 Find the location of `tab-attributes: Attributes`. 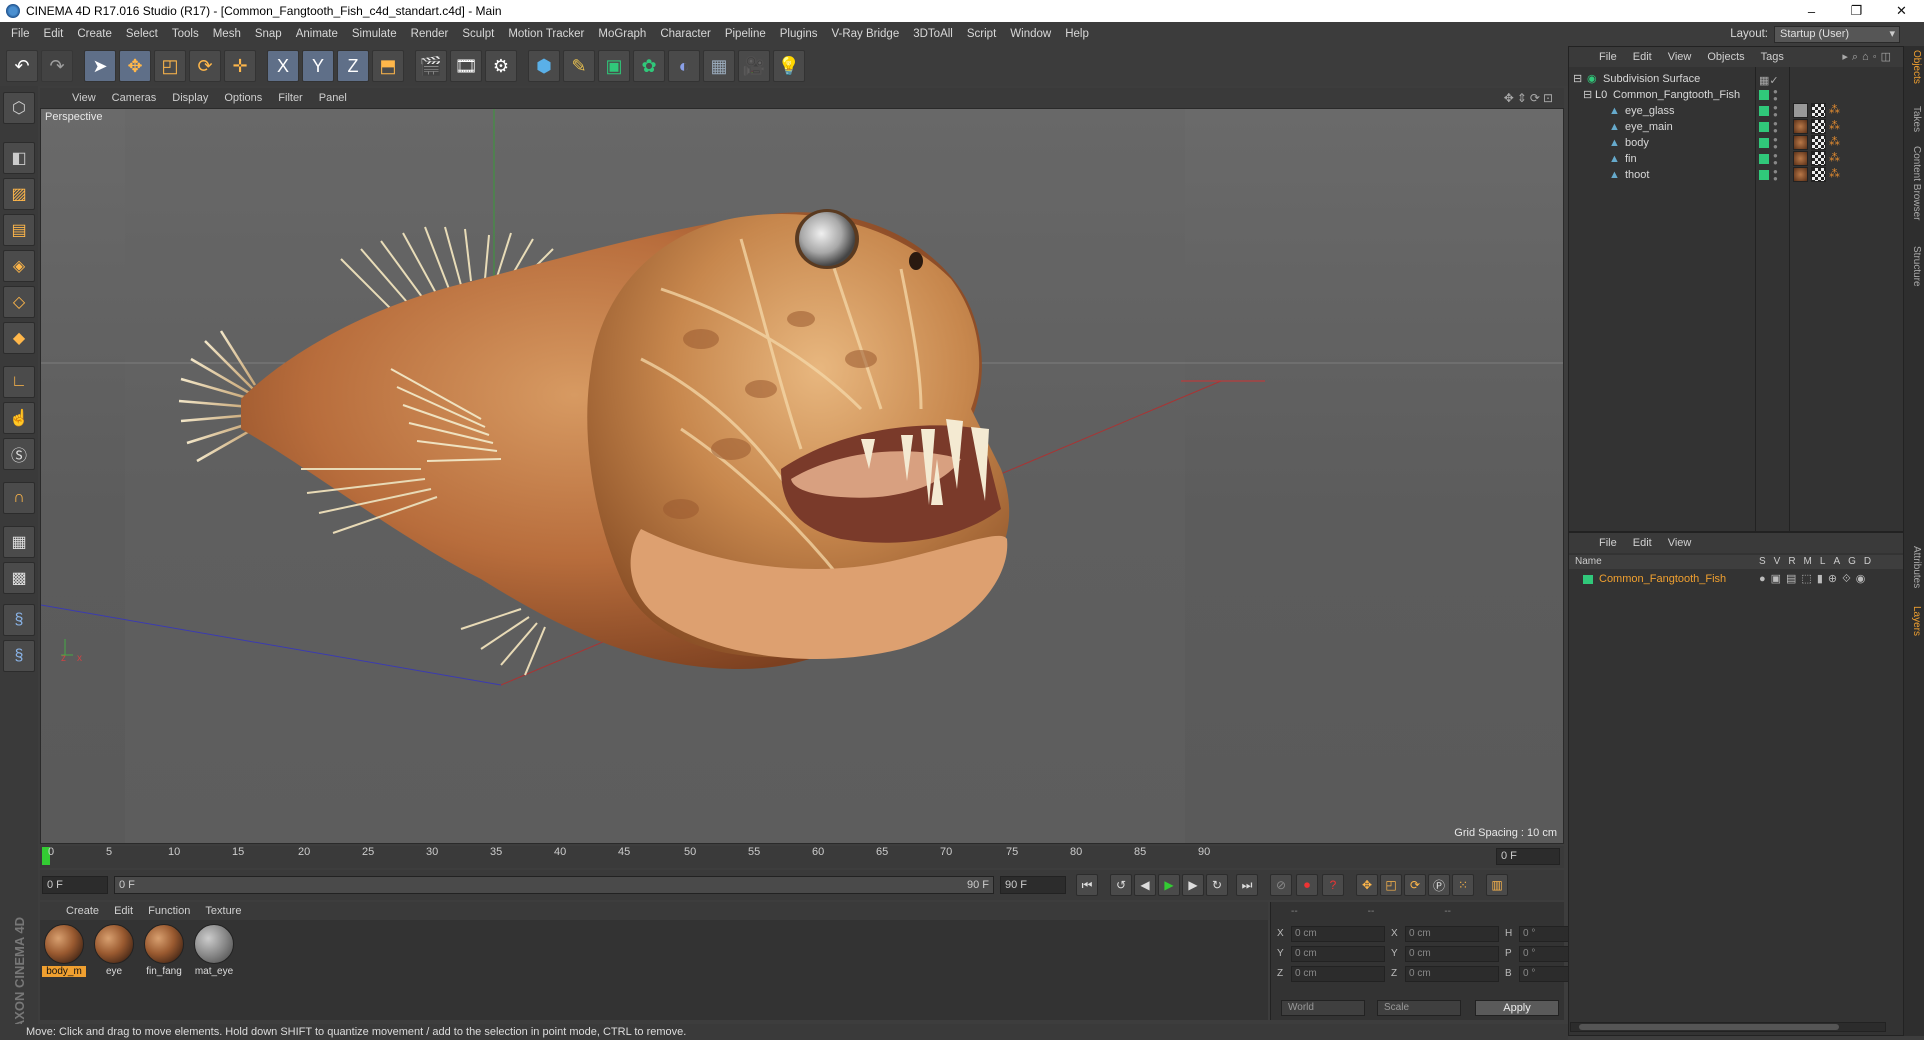

tab-attributes: Attributes is located at coordinates (1914, 567).